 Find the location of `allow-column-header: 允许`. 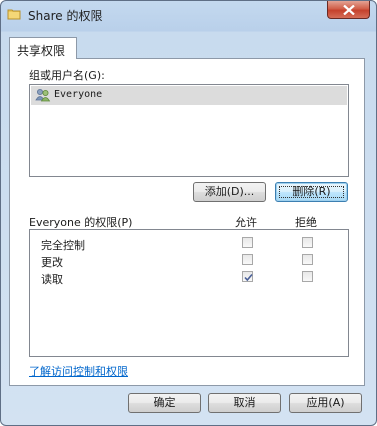

allow-column-header: 允许 is located at coordinates (246, 222).